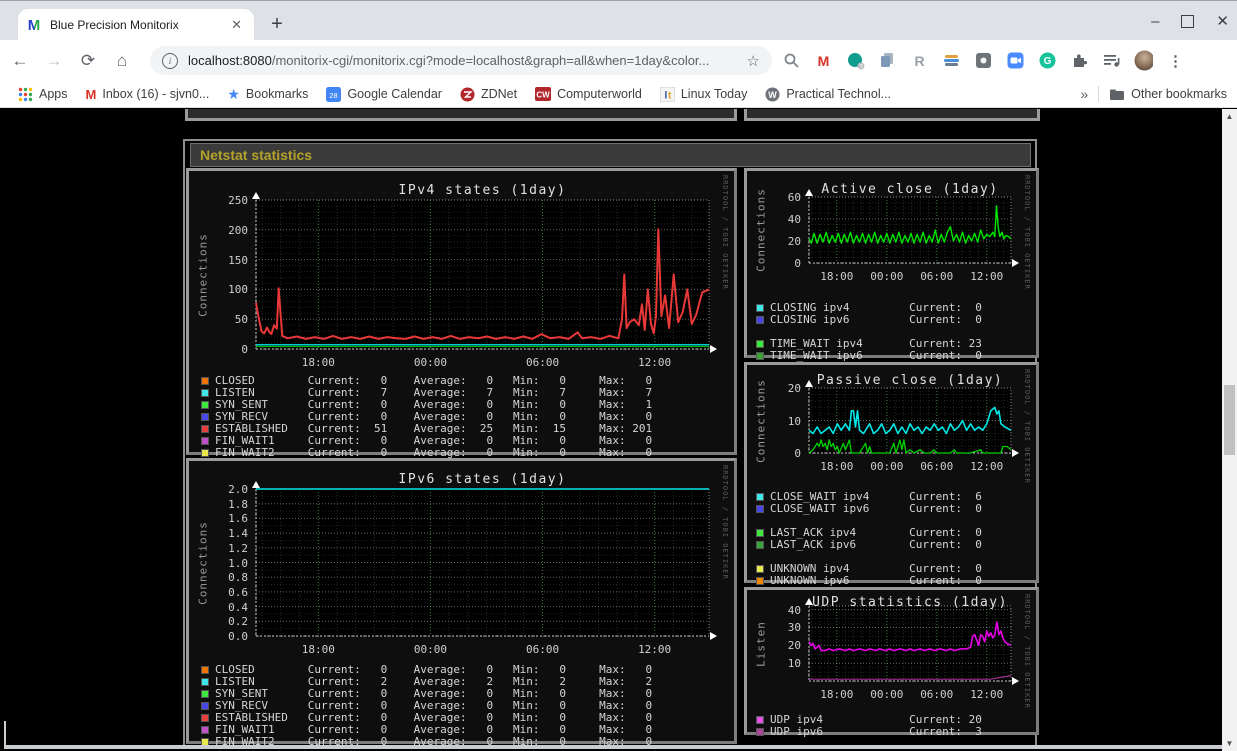 The image size is (1237, 751). What do you see at coordinates (1188, 21) in the screenshot?
I see `maximize-button` at bounding box center [1188, 21].